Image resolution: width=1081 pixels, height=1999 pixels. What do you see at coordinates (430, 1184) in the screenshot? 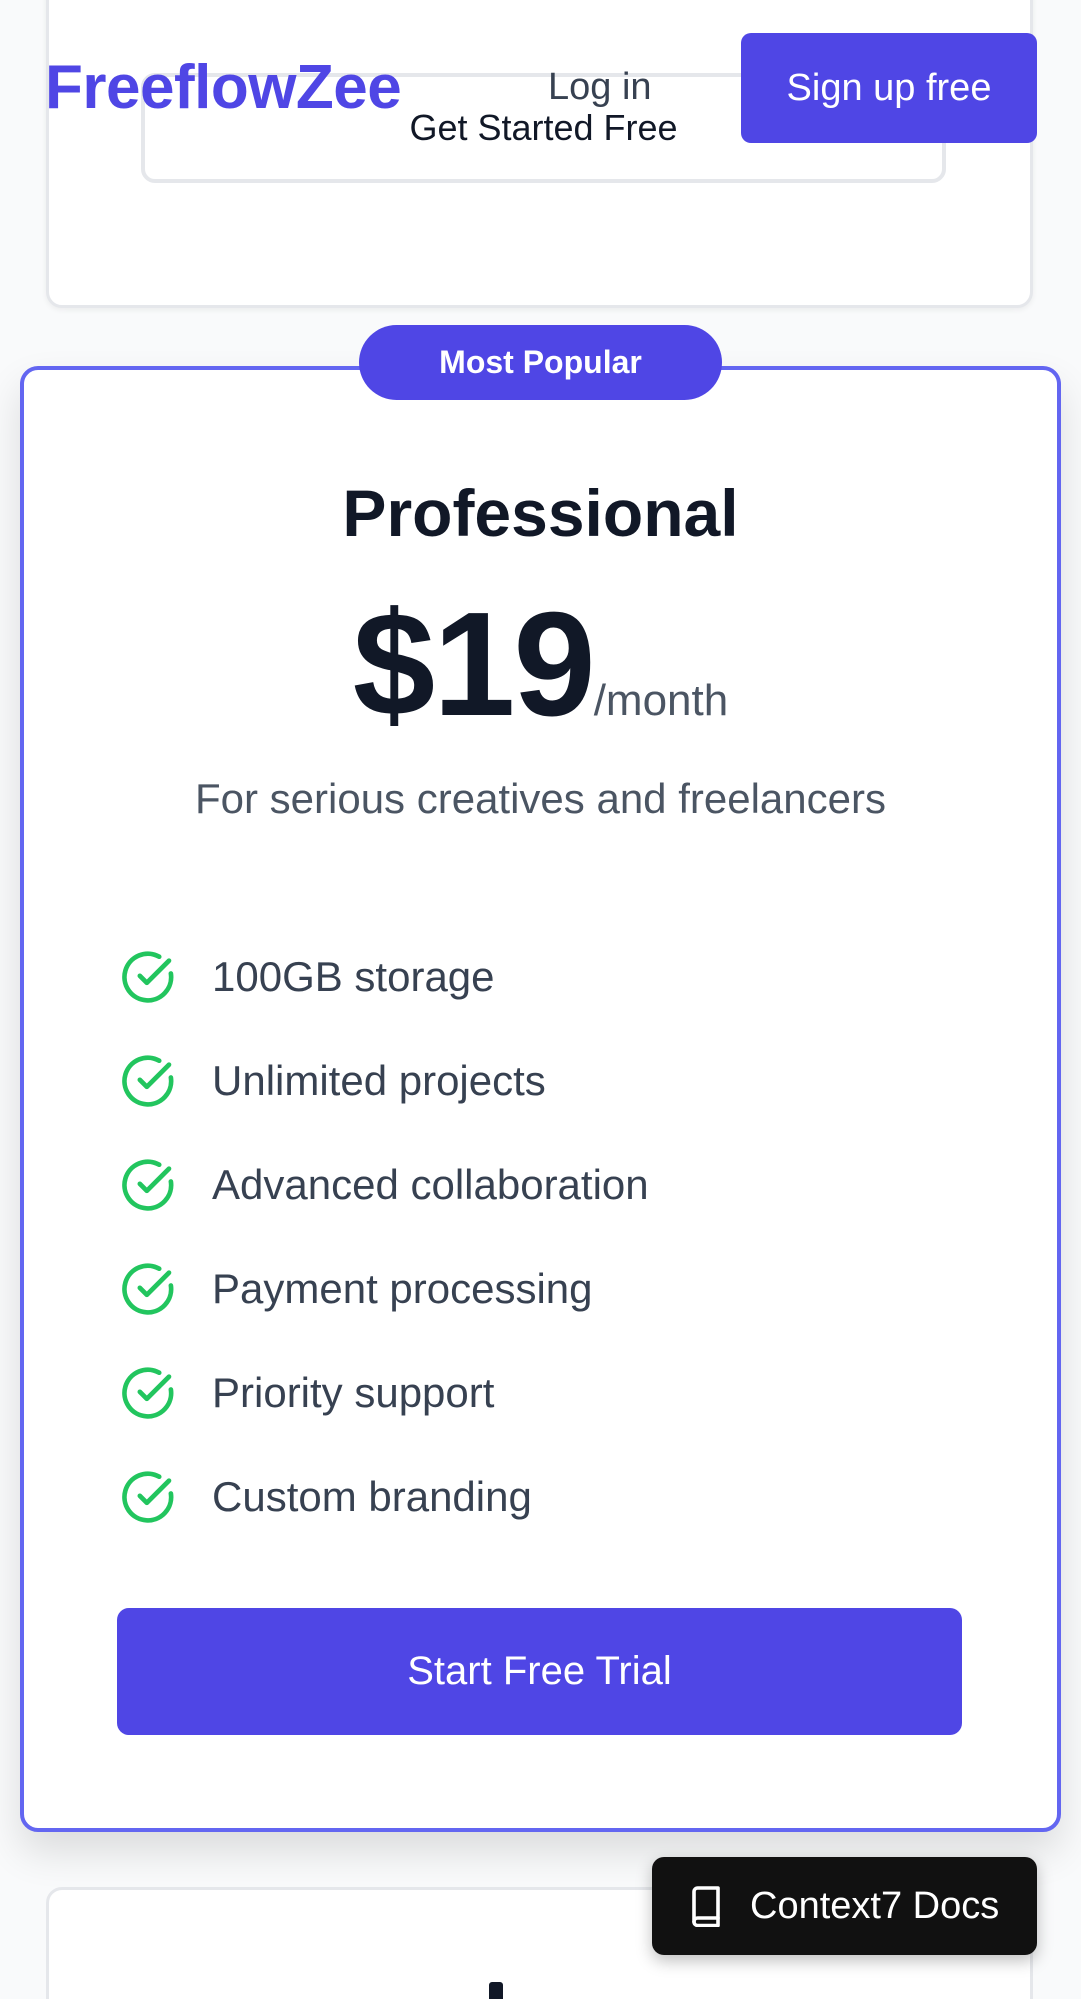
I see `feature-label: Advanced collaboration` at bounding box center [430, 1184].